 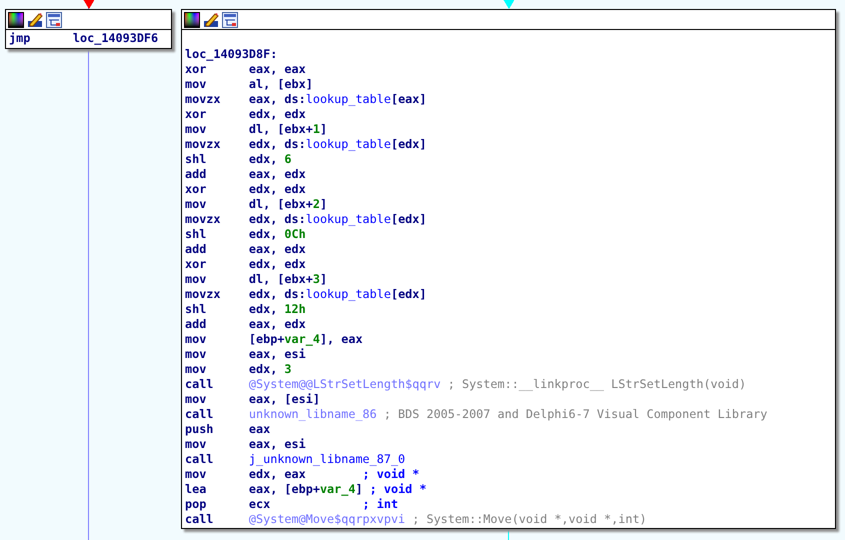 I want to click on code-line: xor eax, eax, so click(x=246, y=69).